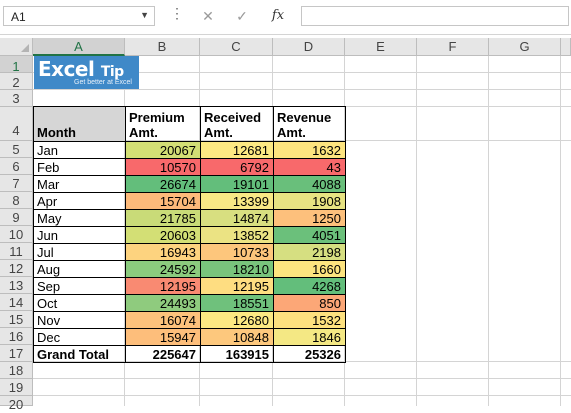 The width and height of the screenshot is (571, 413). I want to click on header-month-text: Month, so click(56, 132).